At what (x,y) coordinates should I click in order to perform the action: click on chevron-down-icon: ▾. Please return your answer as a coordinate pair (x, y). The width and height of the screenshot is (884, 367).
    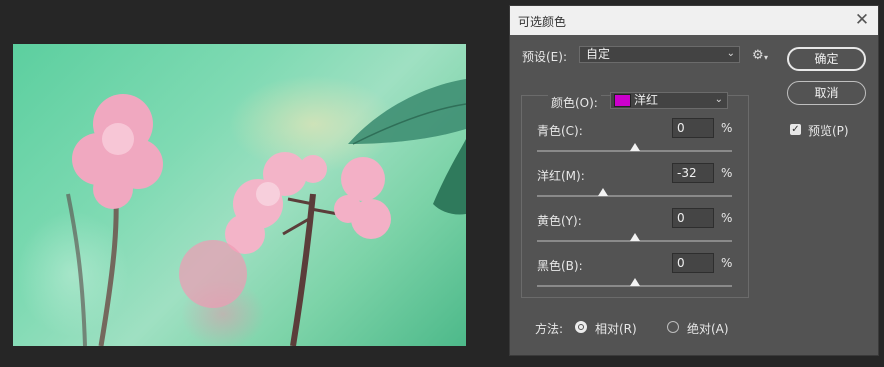
    Looking at the image, I should click on (766, 57).